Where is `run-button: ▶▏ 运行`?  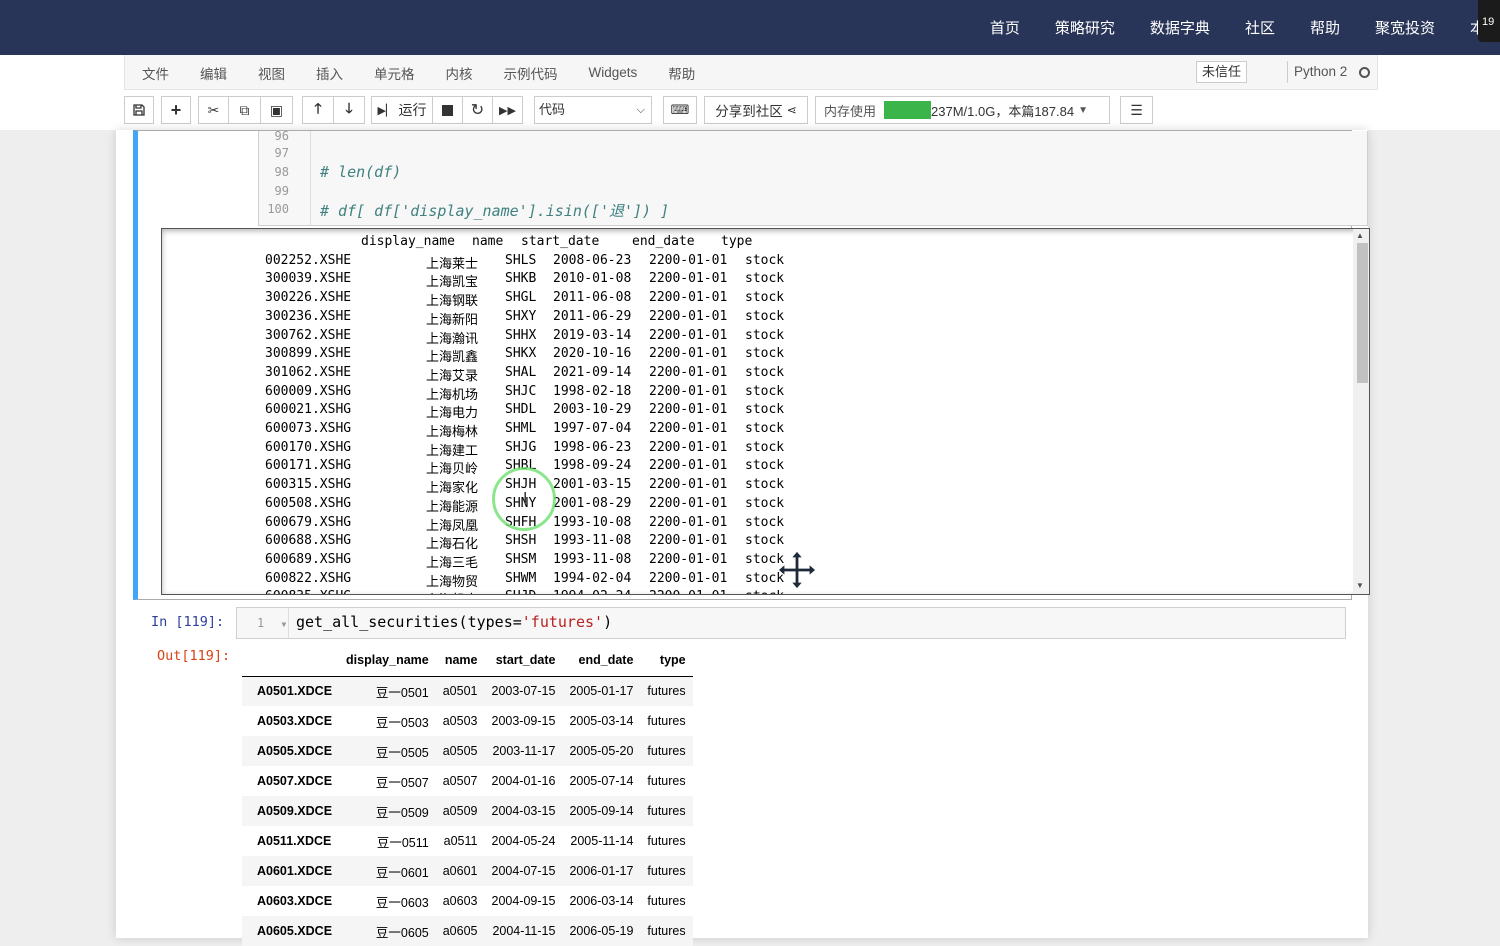
run-button: ▶▏ 运行 is located at coordinates (402, 110).